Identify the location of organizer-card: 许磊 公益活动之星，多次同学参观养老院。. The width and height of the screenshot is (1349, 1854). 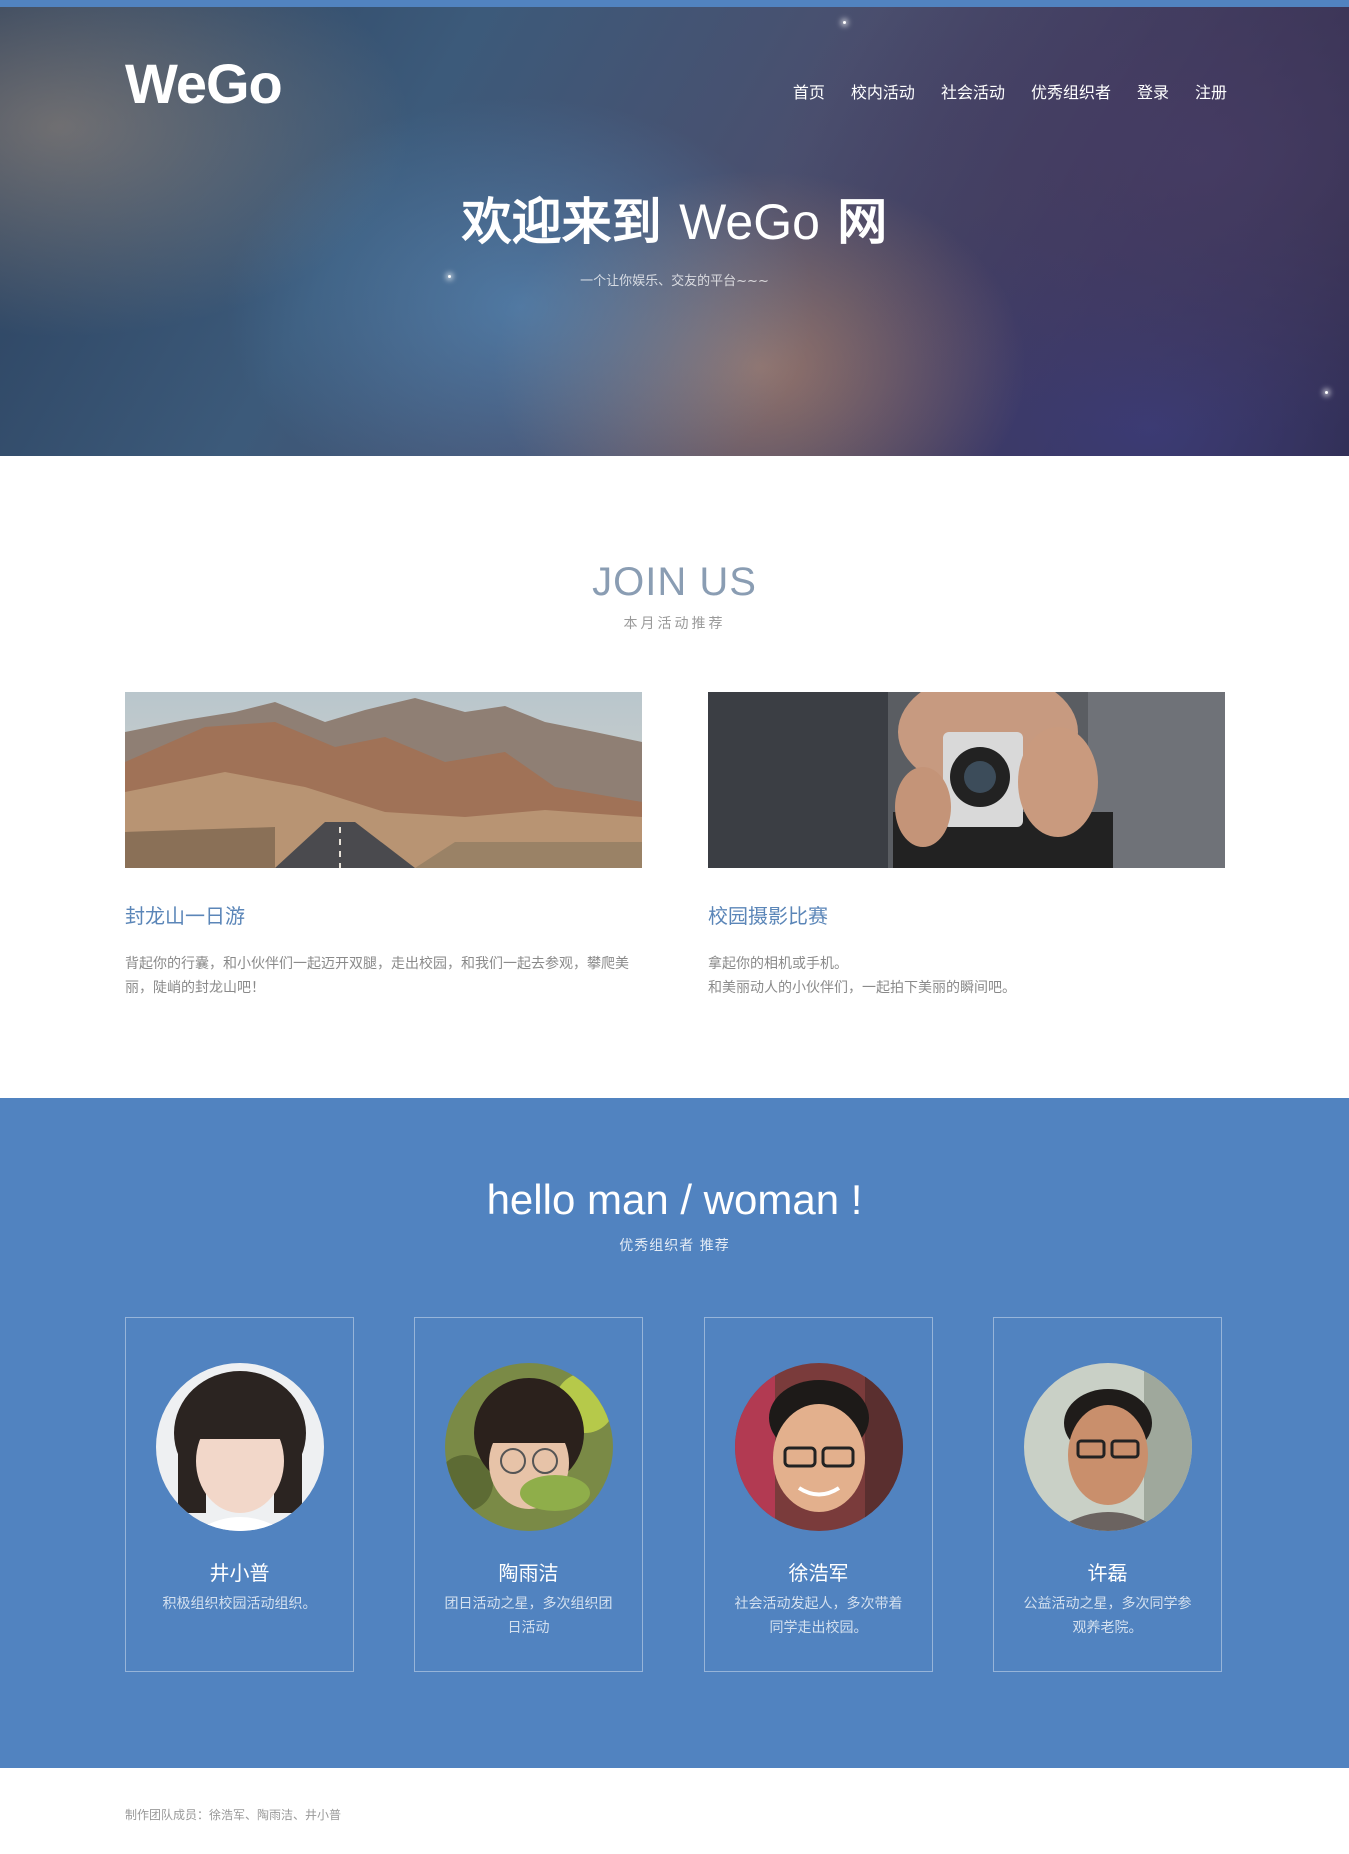
(1107, 1494).